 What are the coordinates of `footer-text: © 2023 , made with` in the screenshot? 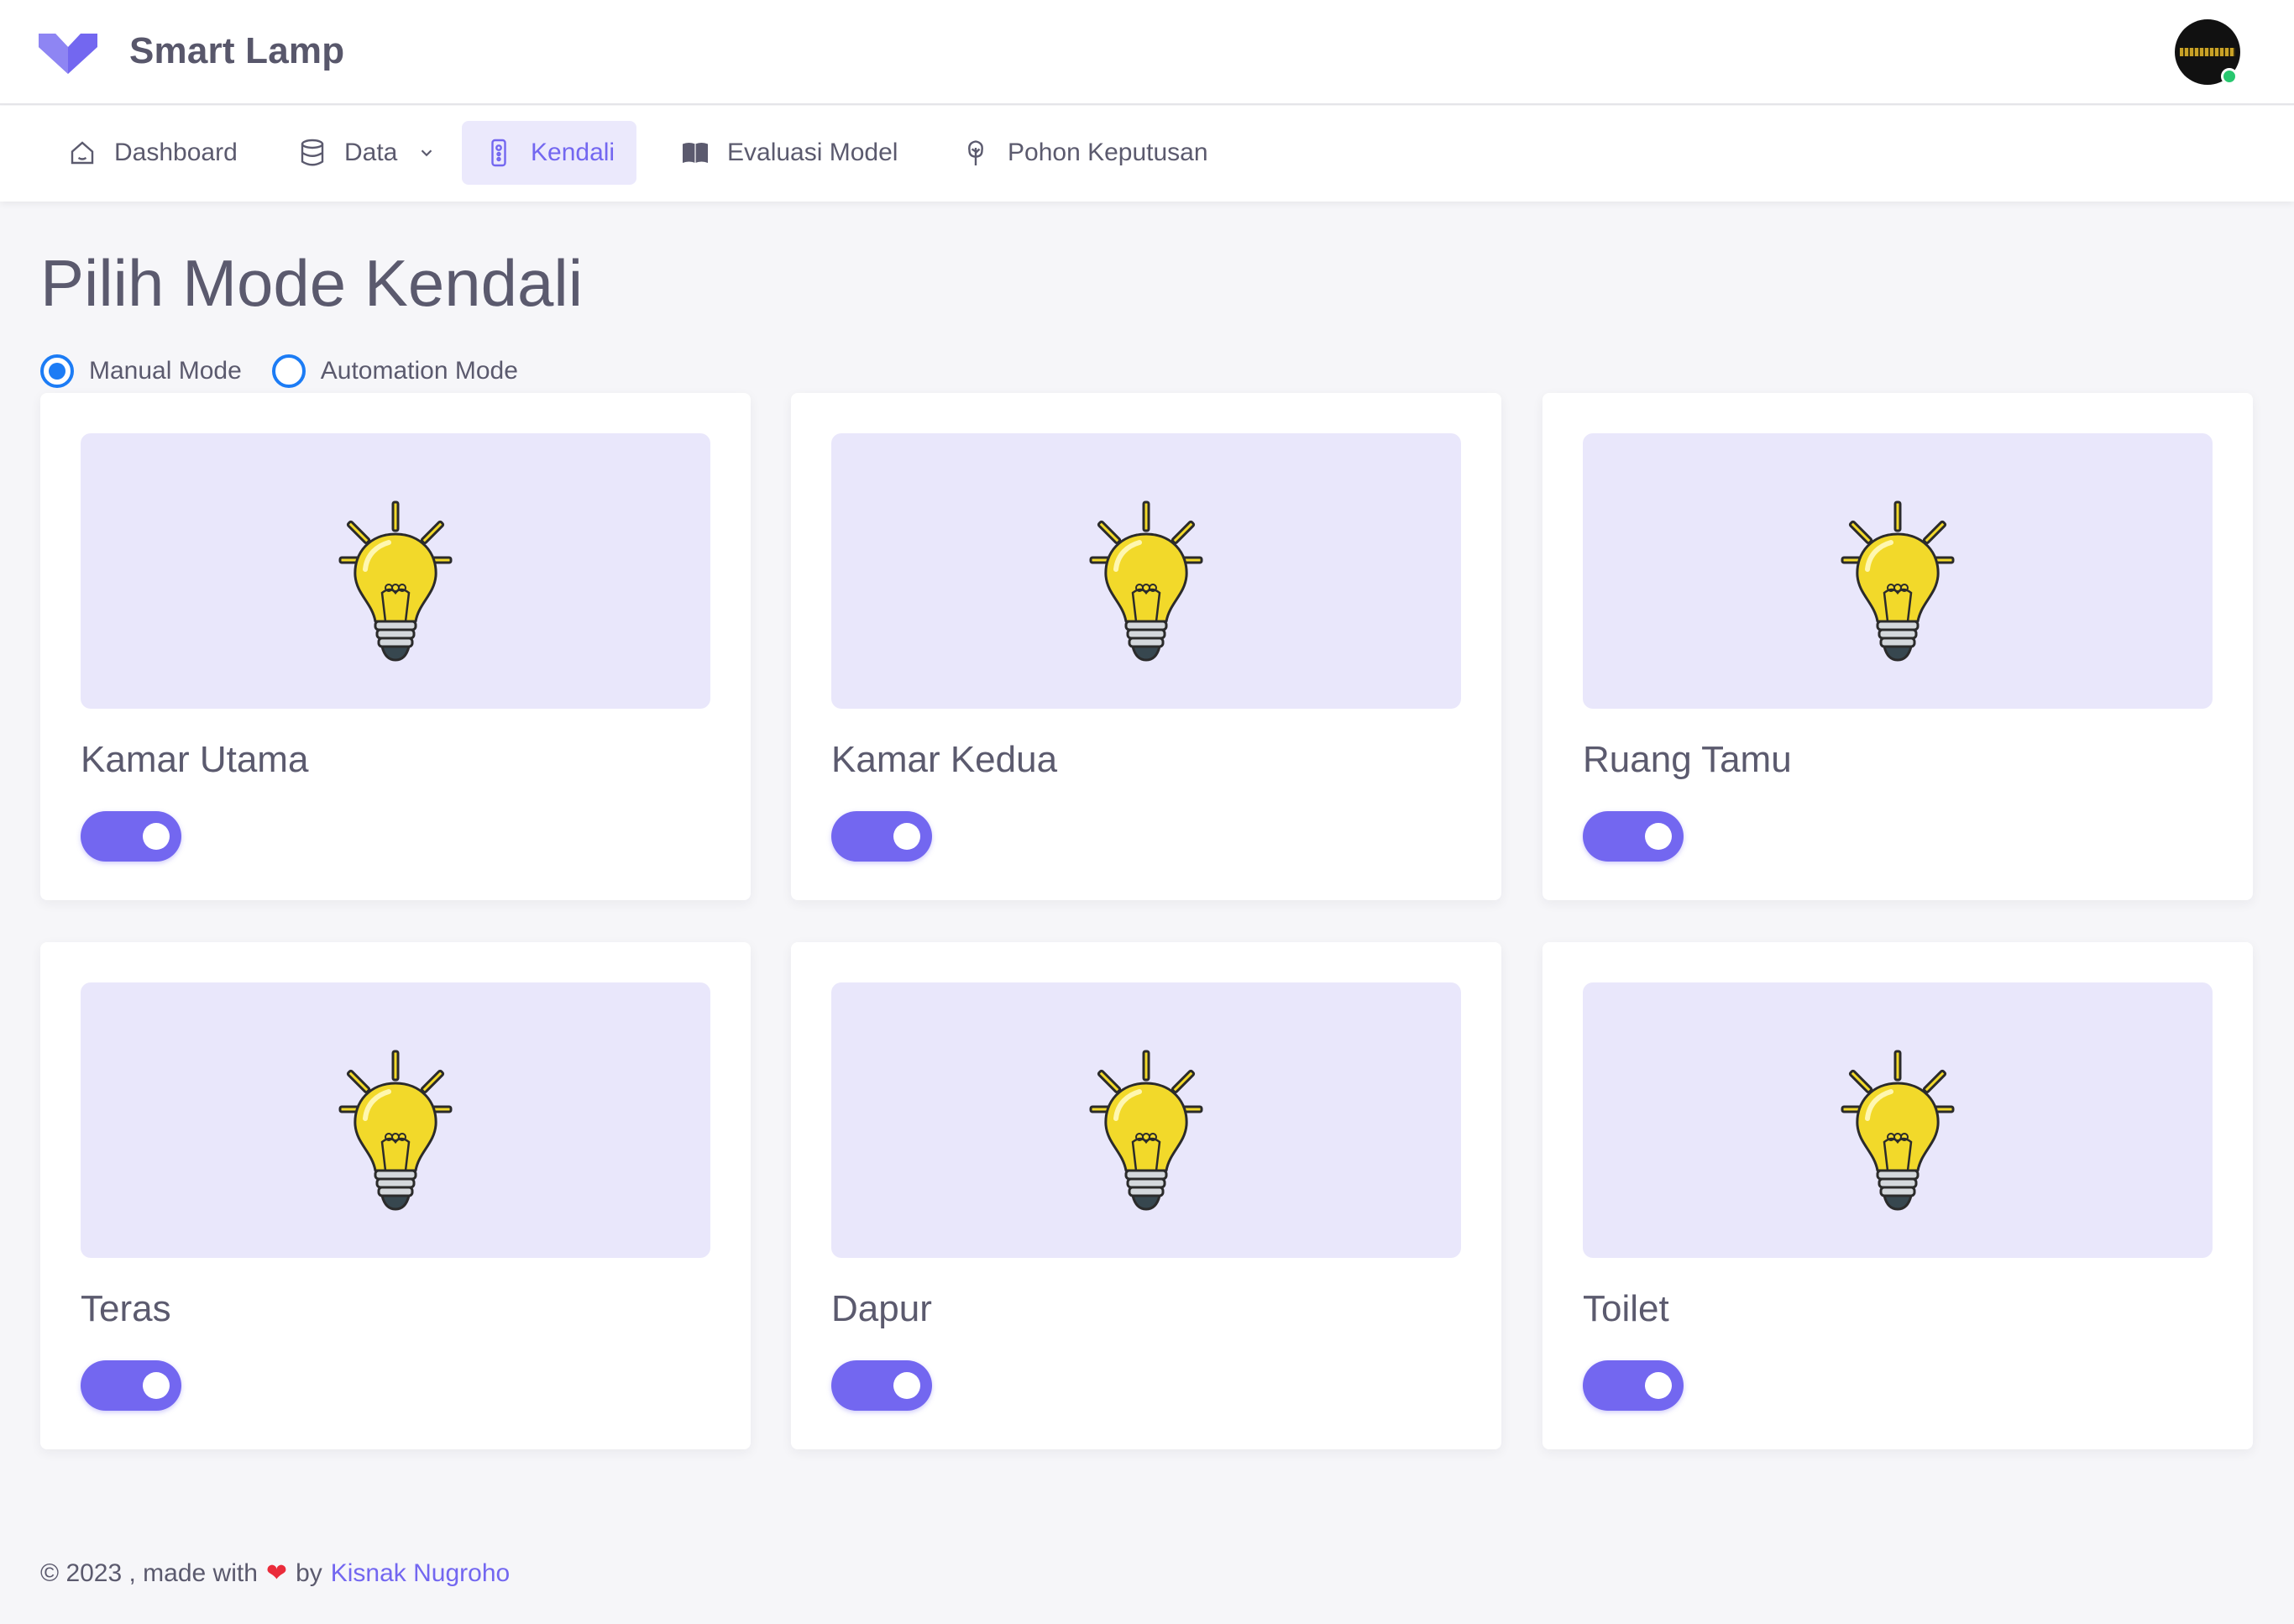 It's located at (149, 1573).